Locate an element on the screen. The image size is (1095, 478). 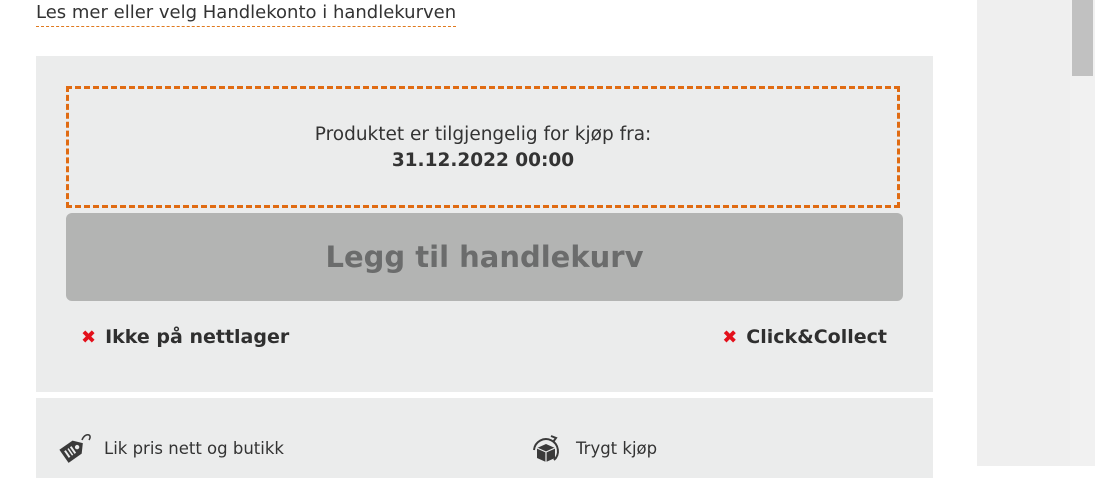
online-stock-label: Ikke på nettlager is located at coordinates (197, 337).